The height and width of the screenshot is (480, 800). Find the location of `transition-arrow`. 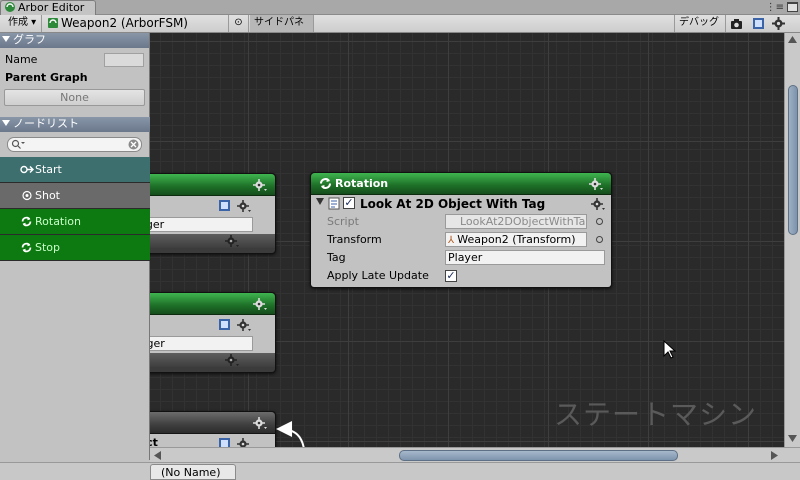

transition-arrow is located at coordinates (294, 432).